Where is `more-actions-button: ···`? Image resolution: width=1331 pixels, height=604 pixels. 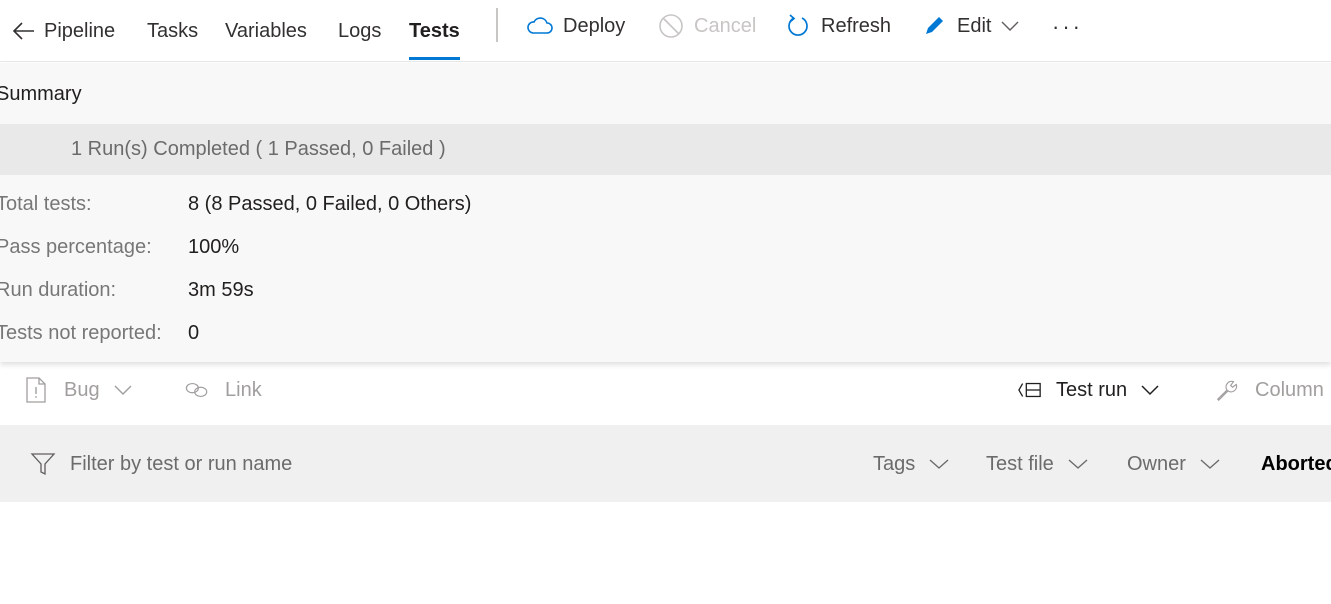 more-actions-button: ··· is located at coordinates (1067, 27).